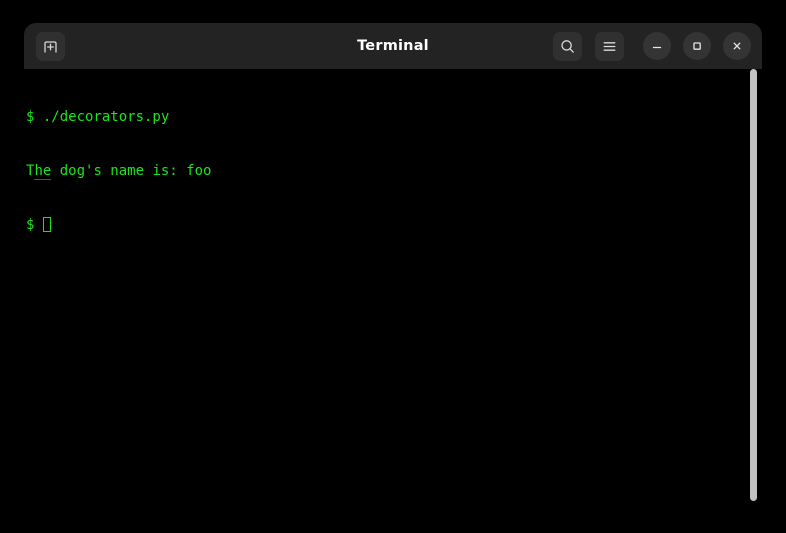 The height and width of the screenshot is (533, 786). I want to click on text-cursor, so click(46, 224).